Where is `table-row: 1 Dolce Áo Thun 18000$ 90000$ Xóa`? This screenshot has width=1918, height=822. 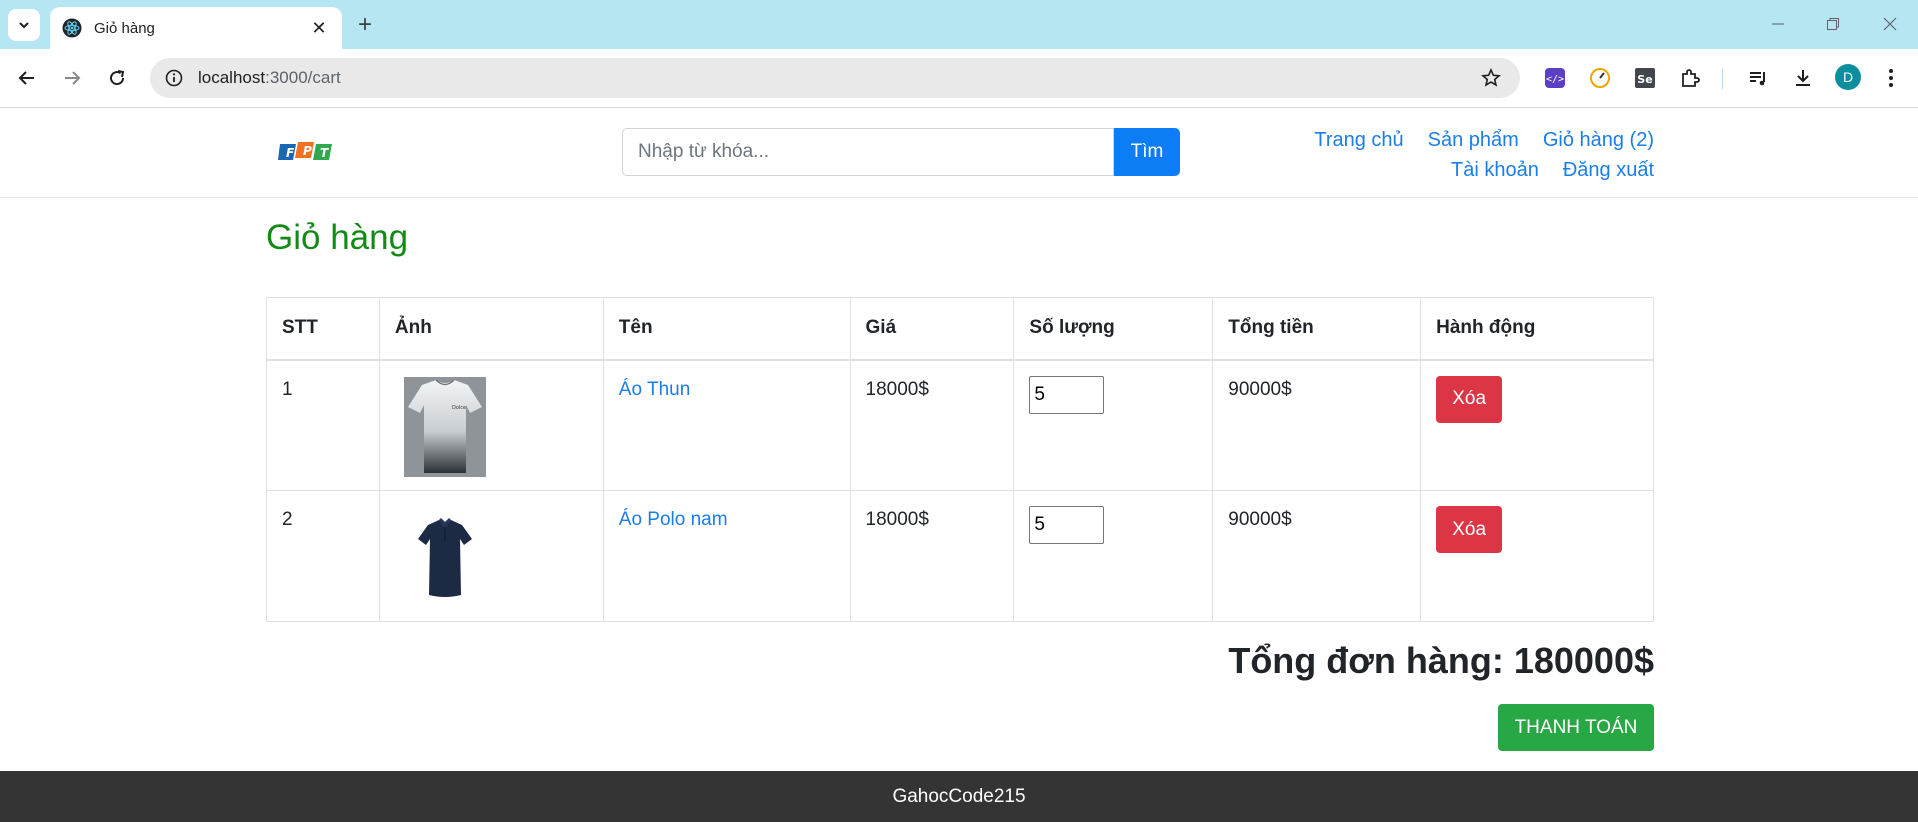
table-row: 1 Dolce Áo Thun 18000$ 90000$ Xóa is located at coordinates (960, 425).